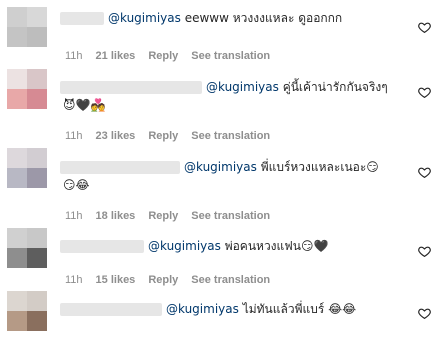  What do you see at coordinates (116, 136) in the screenshot?
I see `likes-count: 23 likes` at bounding box center [116, 136].